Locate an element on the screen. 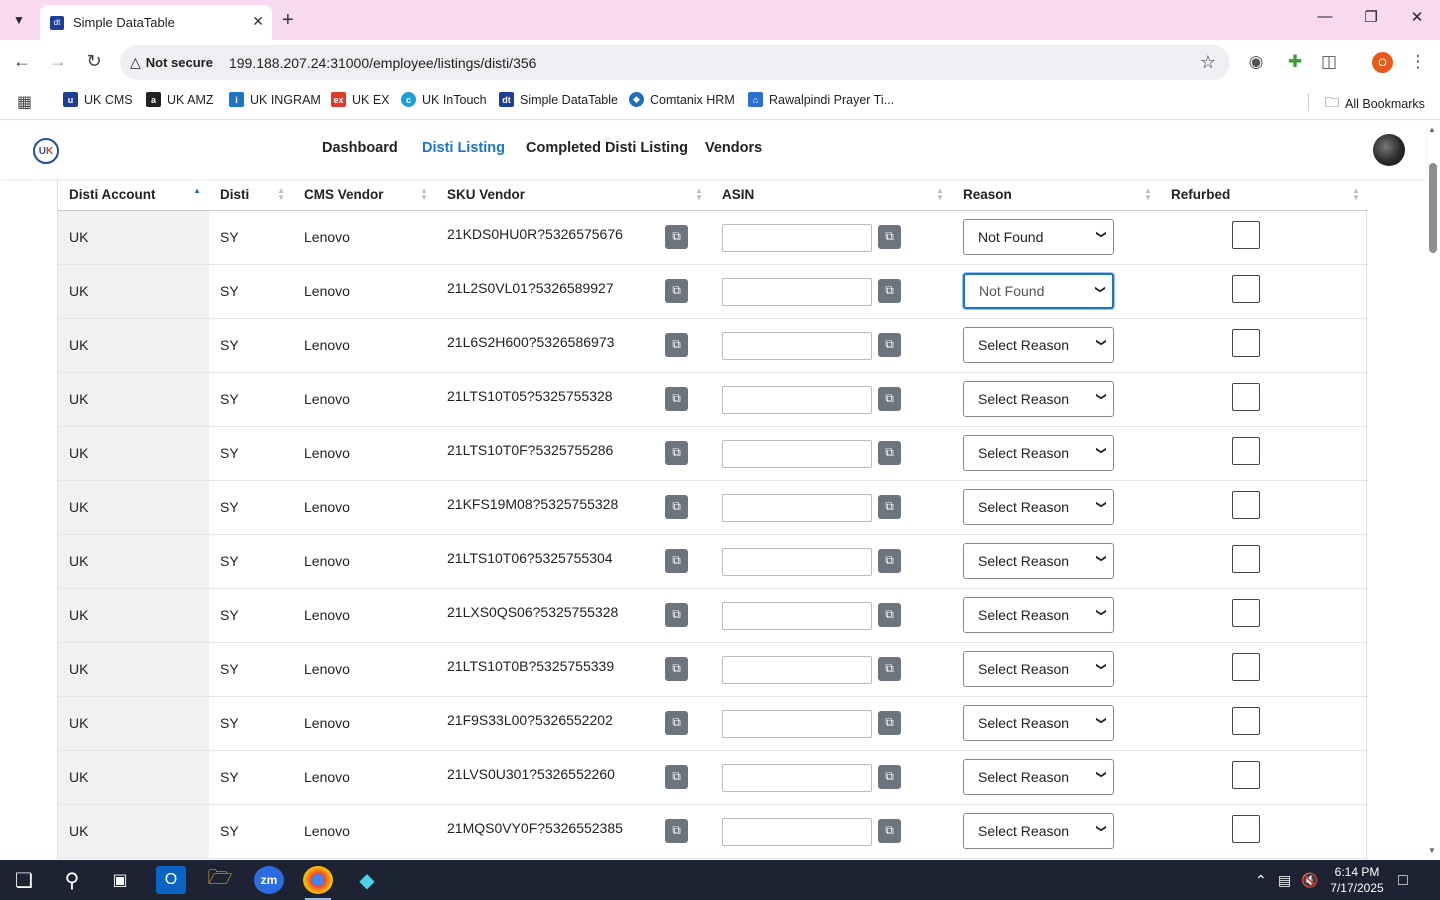 The width and height of the screenshot is (1440, 900). nav-completed-disti-listing: Completed Disti Listing is located at coordinates (607, 148).